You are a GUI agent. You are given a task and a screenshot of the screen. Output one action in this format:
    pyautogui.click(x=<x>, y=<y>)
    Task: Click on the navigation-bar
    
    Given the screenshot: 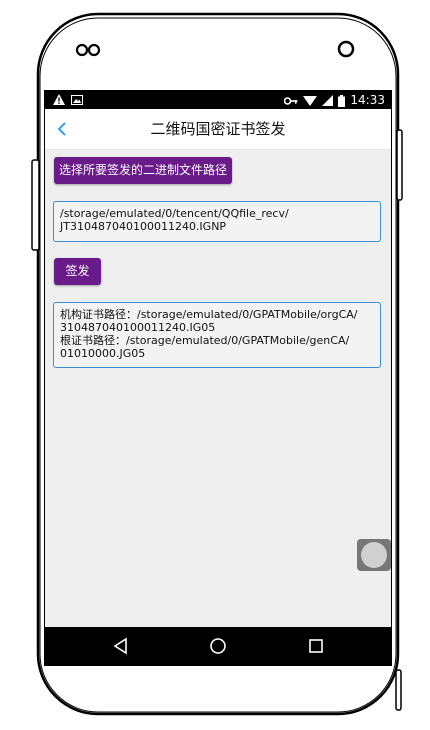 What is the action you would take?
    pyautogui.click(x=218, y=645)
    